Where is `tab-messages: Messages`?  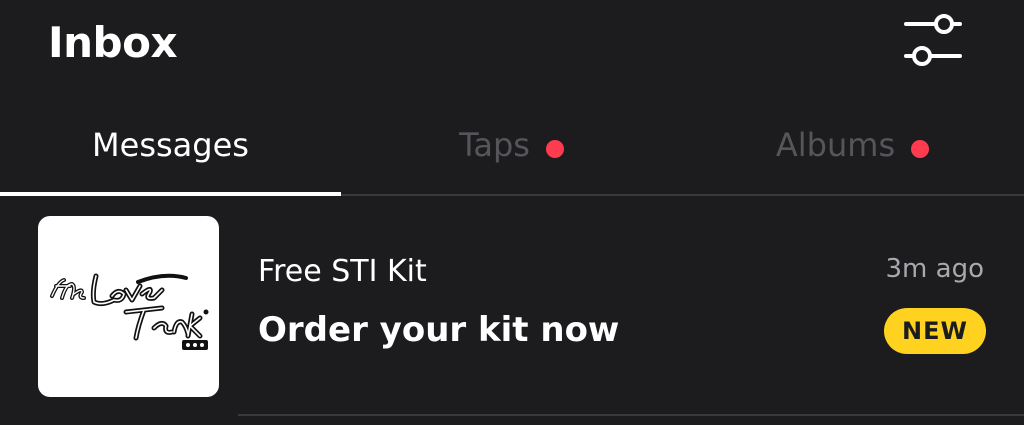
tab-messages: Messages is located at coordinates (170, 153).